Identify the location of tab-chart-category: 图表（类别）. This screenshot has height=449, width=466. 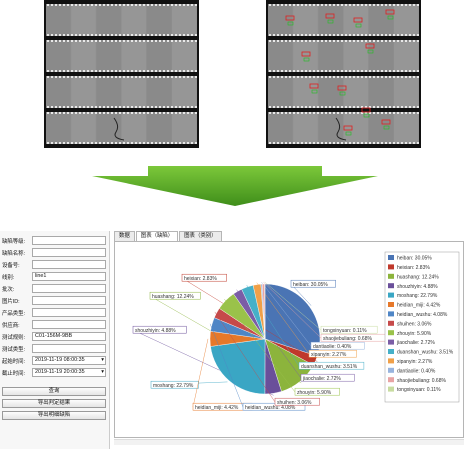
(200, 236).